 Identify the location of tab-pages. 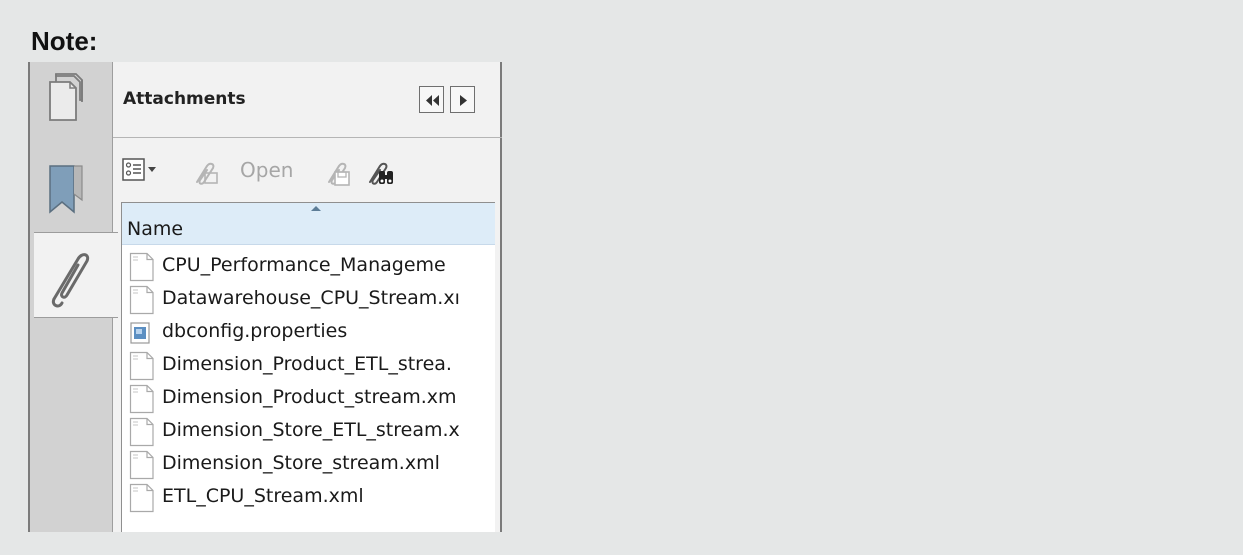
(72, 105).